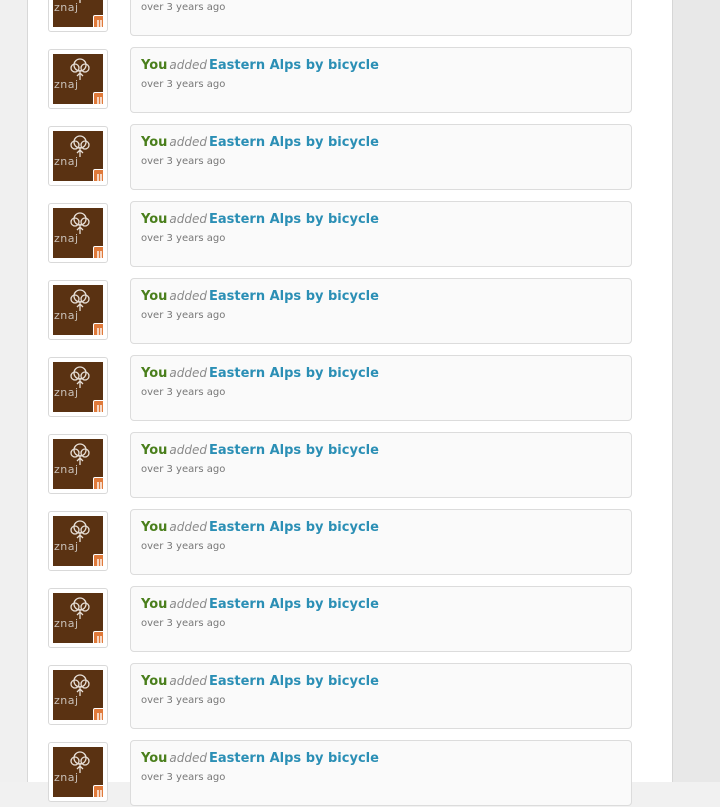 Image resolution: width=720 pixels, height=807 pixels. What do you see at coordinates (14, 391) in the screenshot?
I see `left-gutter` at bounding box center [14, 391].